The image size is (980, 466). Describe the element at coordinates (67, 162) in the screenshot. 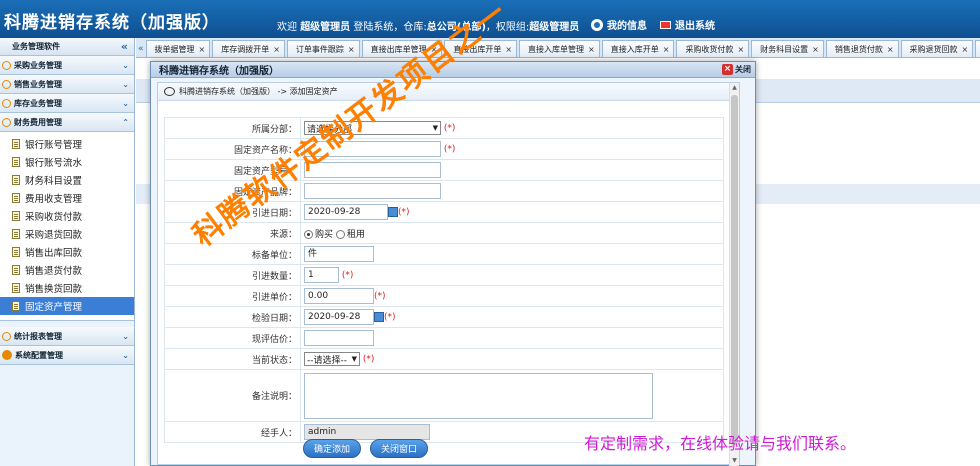

I see `sidebar-item-bank-flow: 银行账号流水` at that location.